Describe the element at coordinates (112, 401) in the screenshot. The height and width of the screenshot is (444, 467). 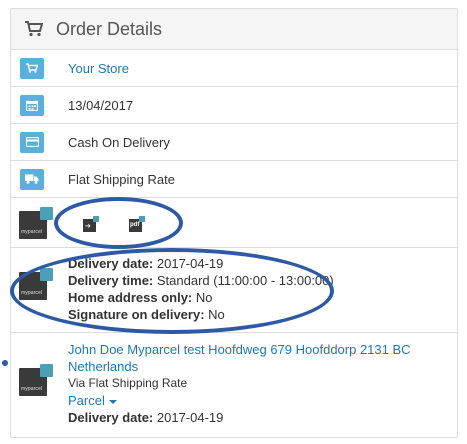
I see `caret-down-icon` at that location.